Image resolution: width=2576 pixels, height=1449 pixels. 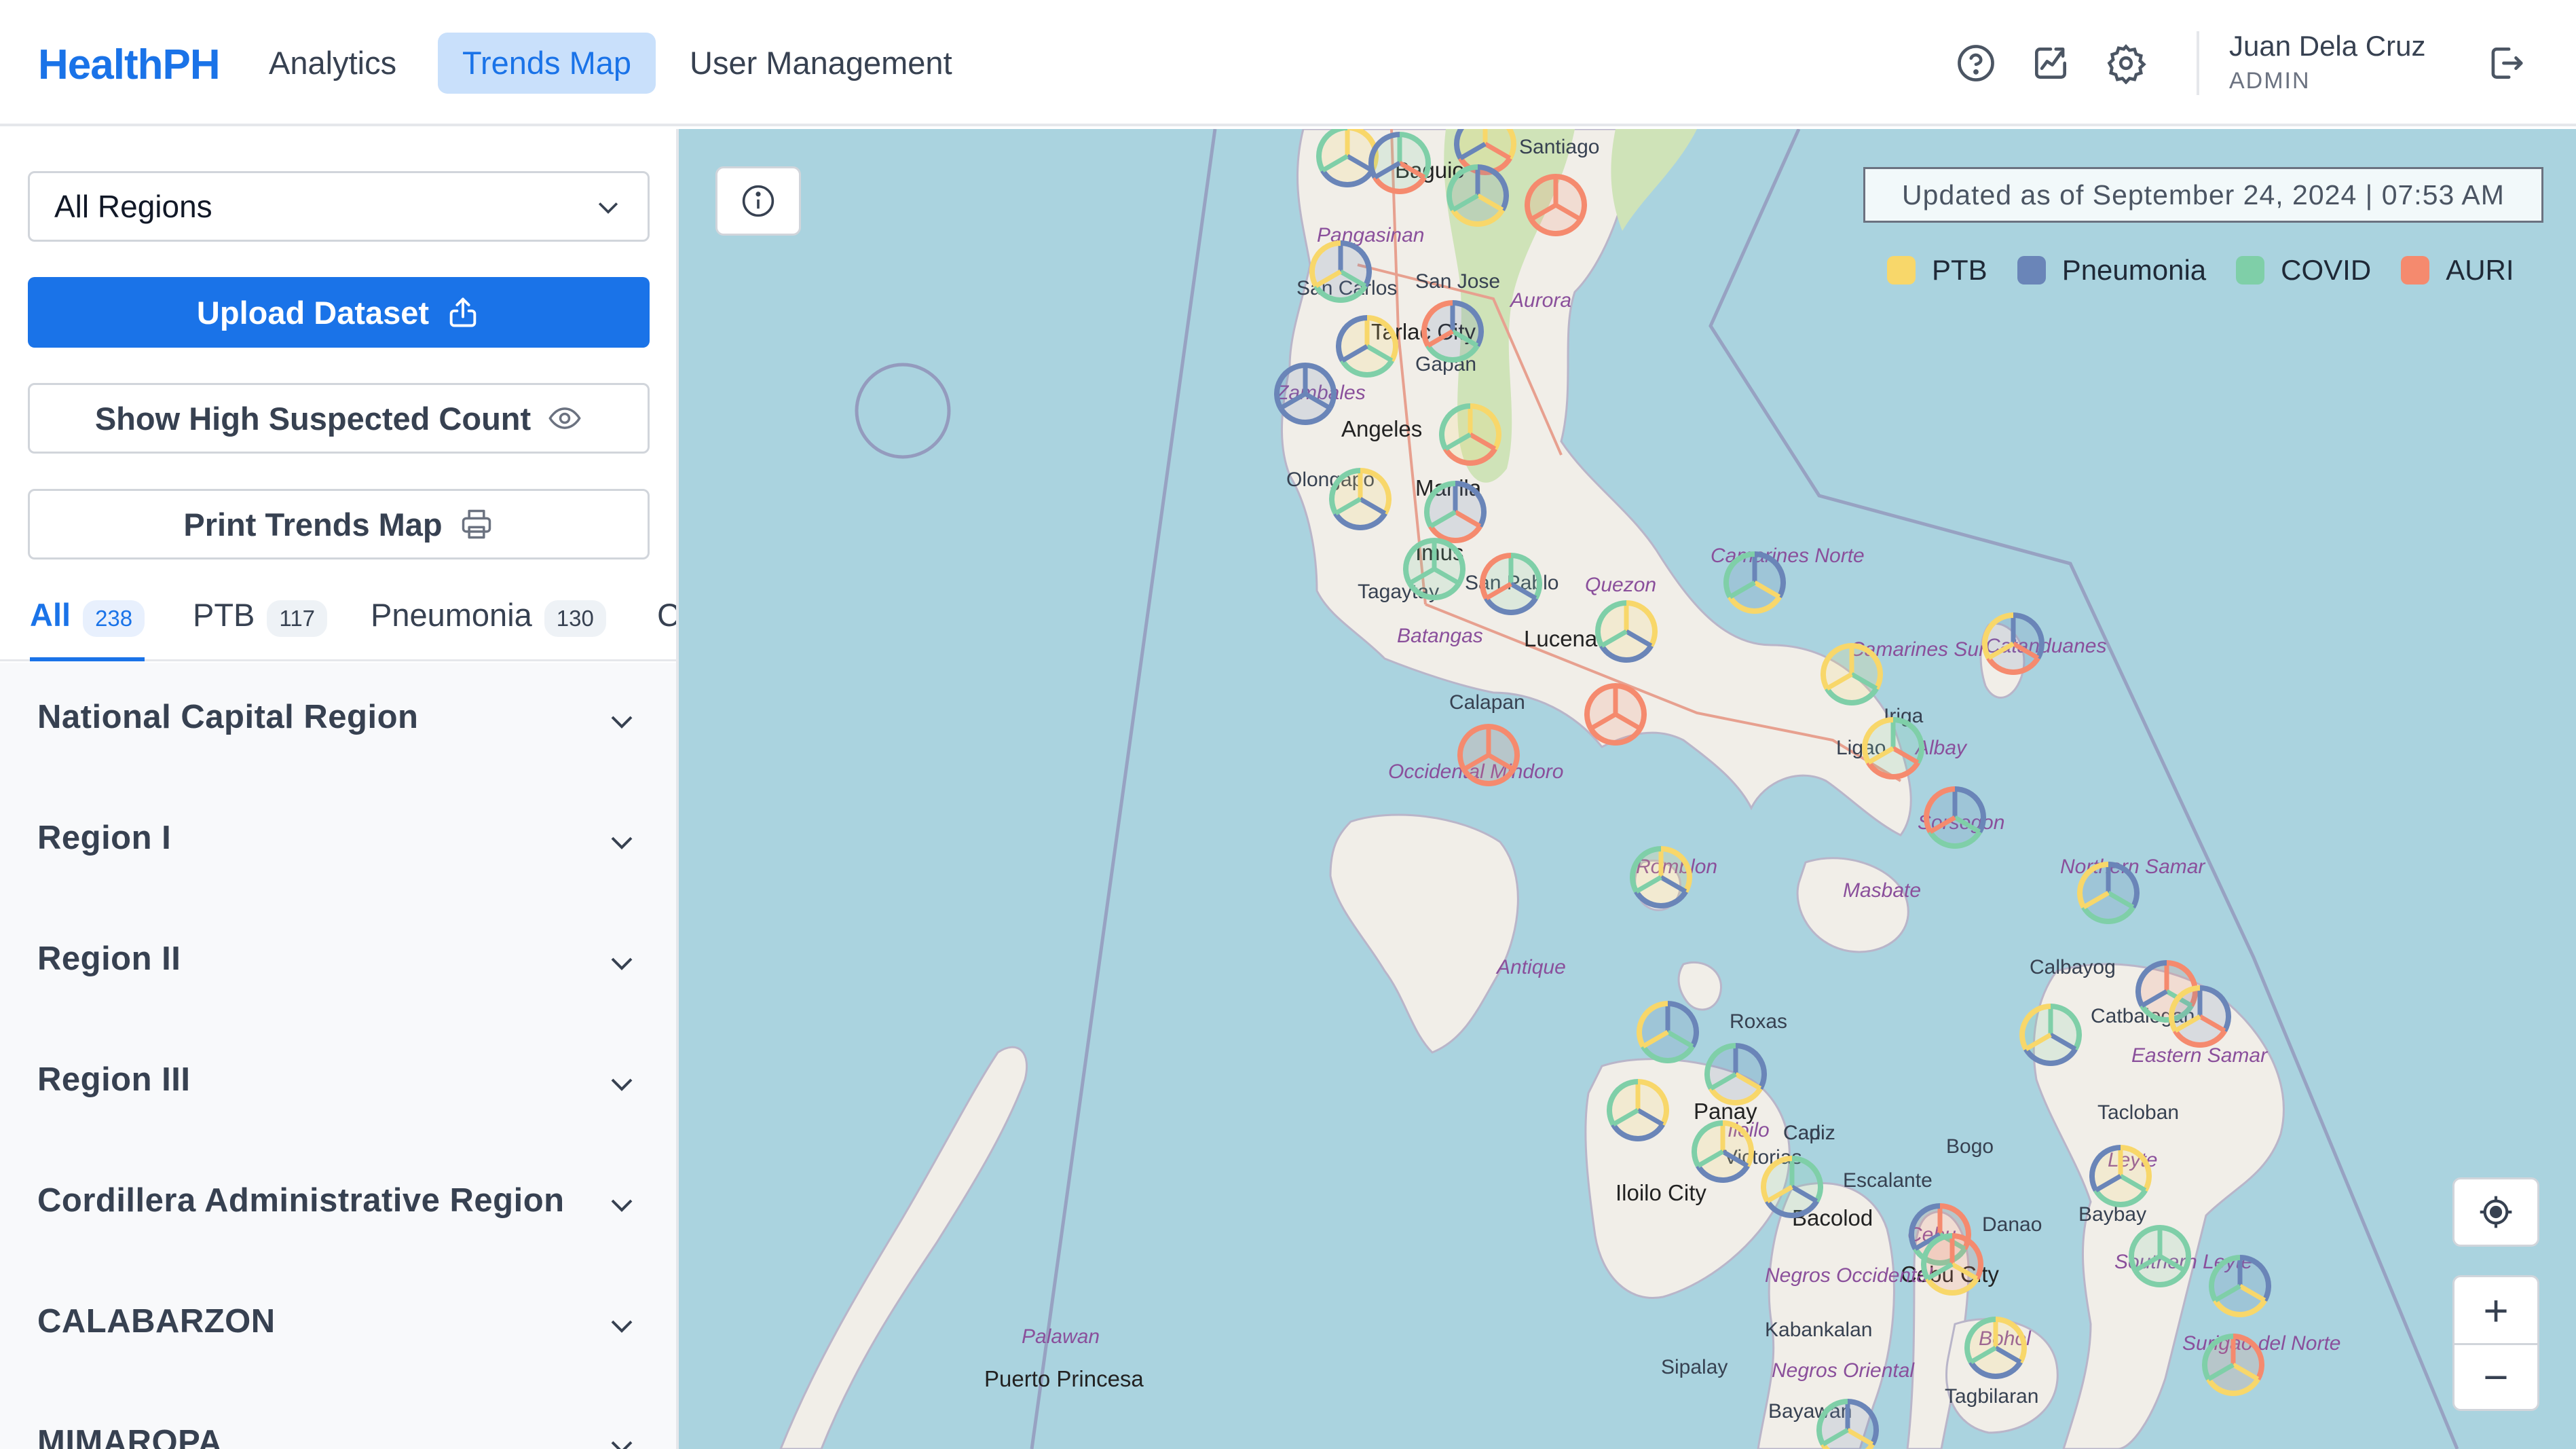 I want to click on user-role: ADMIN, so click(x=2270, y=81).